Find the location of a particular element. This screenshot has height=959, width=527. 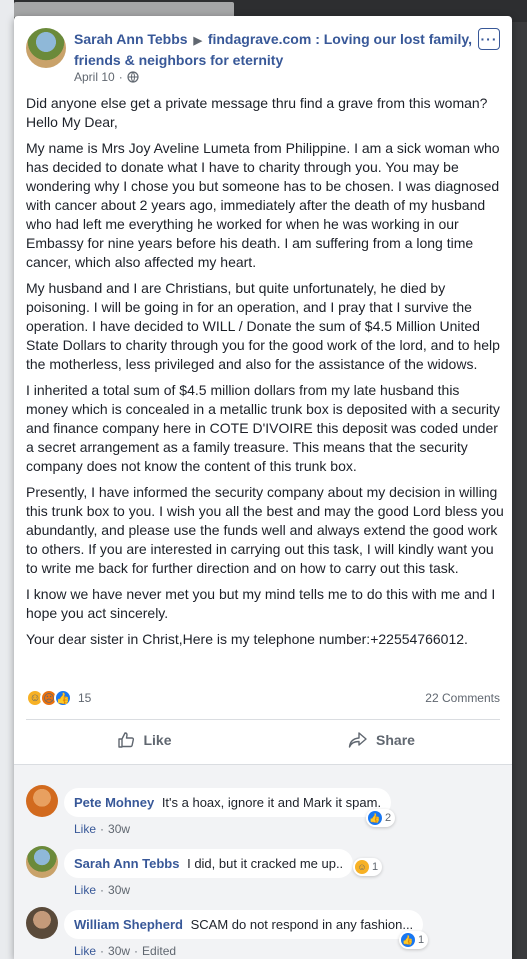

comment-reaction: 👍 2 is located at coordinates (381, 818).